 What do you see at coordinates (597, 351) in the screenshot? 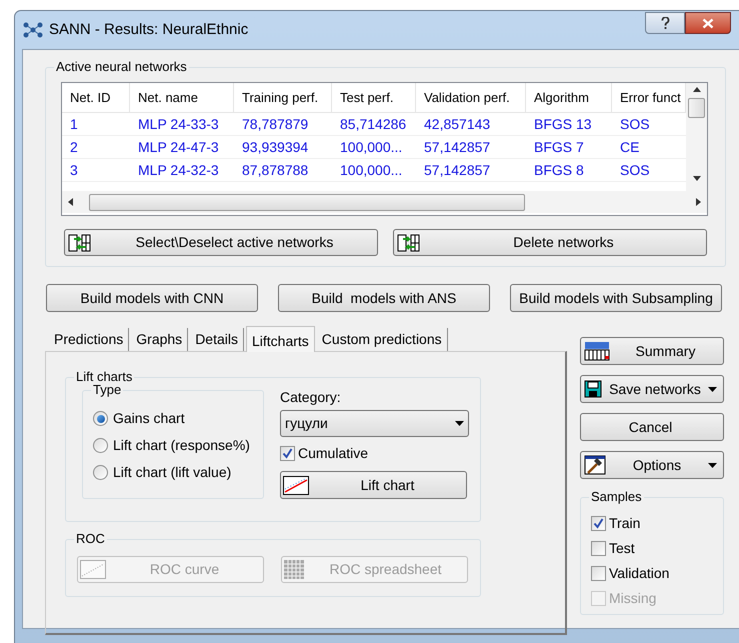
I see `table-icon` at bounding box center [597, 351].